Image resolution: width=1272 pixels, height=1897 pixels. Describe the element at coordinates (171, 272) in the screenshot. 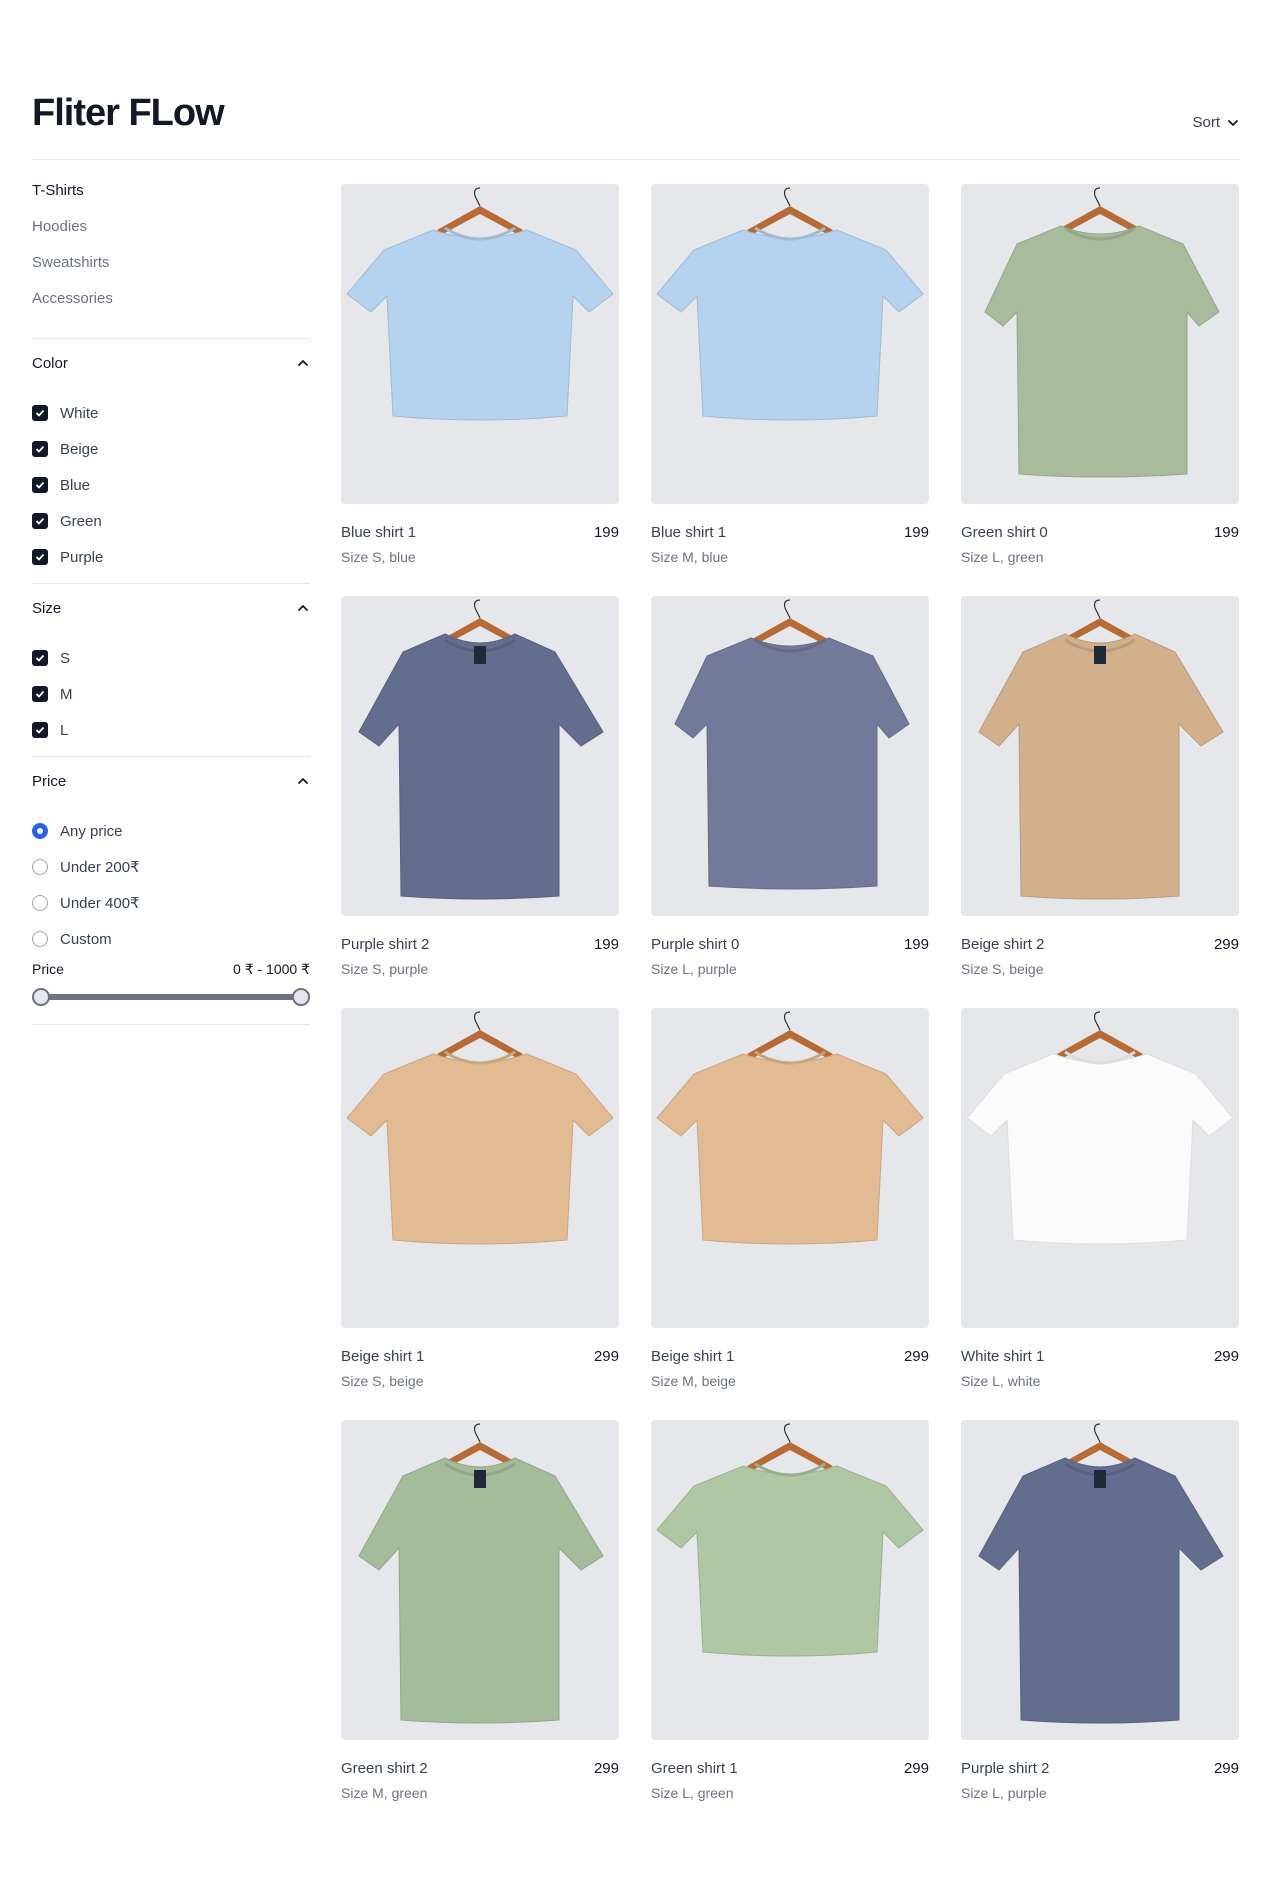

I see `category-sweatshirts: Sweatshirts` at that location.